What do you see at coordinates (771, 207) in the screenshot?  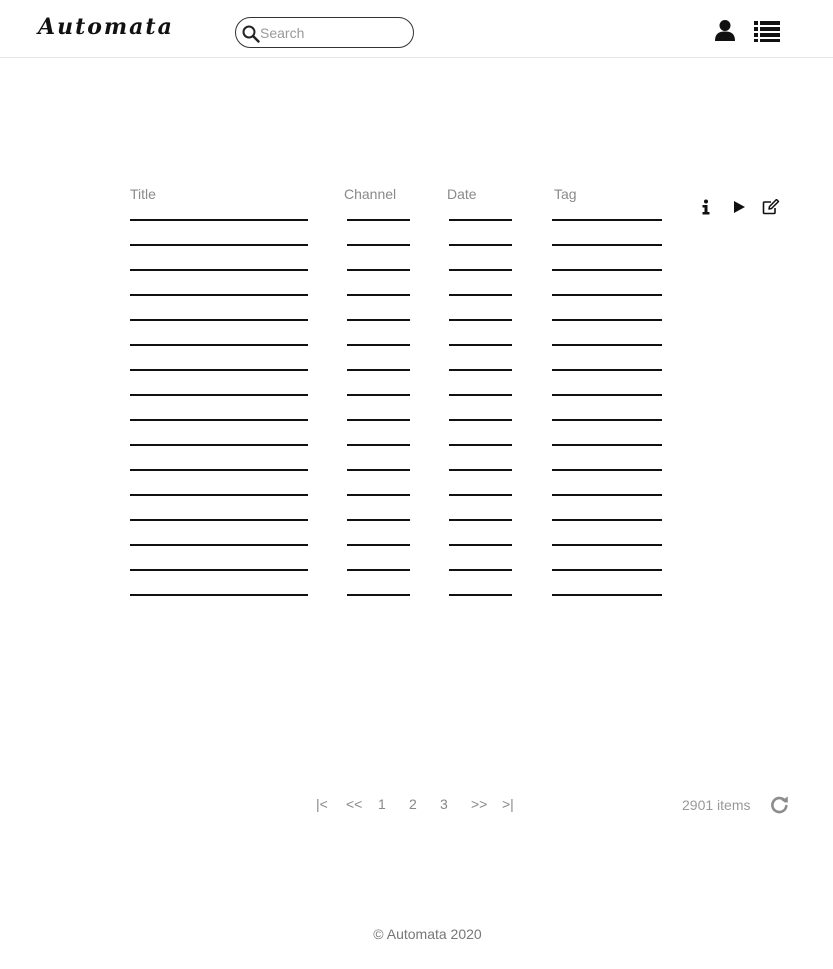 I see `edit-icon` at bounding box center [771, 207].